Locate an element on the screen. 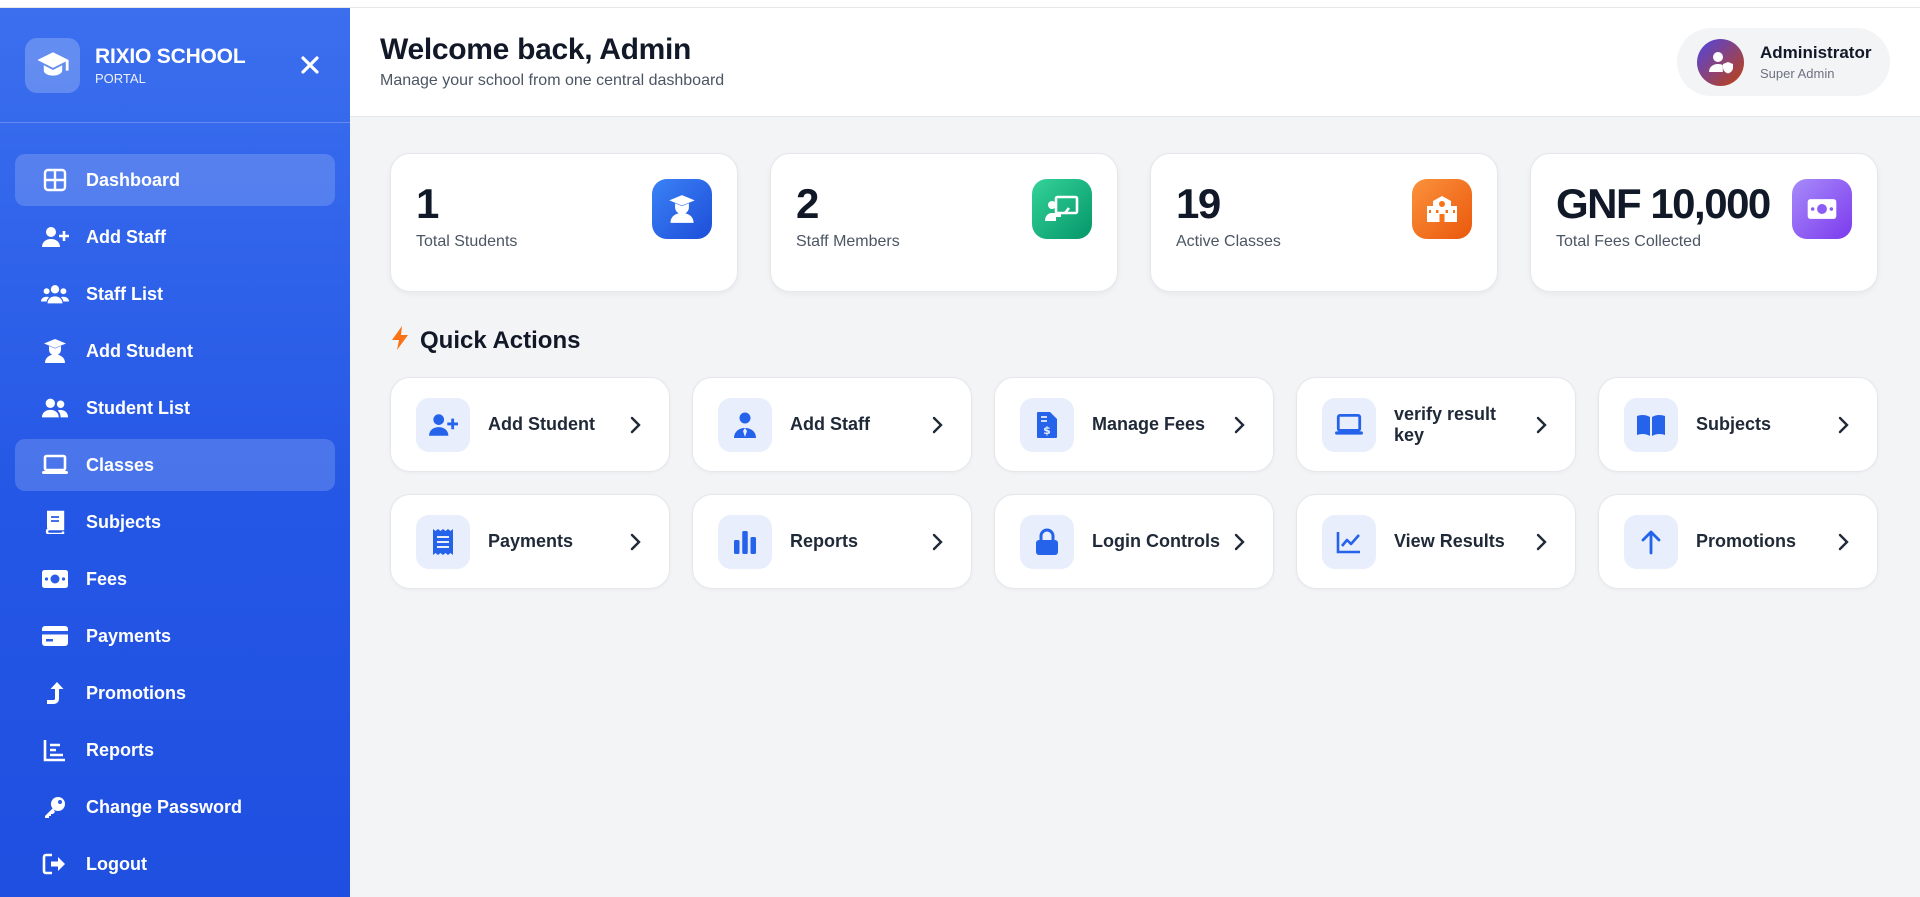  action-label: Add Staff is located at coordinates (830, 424).